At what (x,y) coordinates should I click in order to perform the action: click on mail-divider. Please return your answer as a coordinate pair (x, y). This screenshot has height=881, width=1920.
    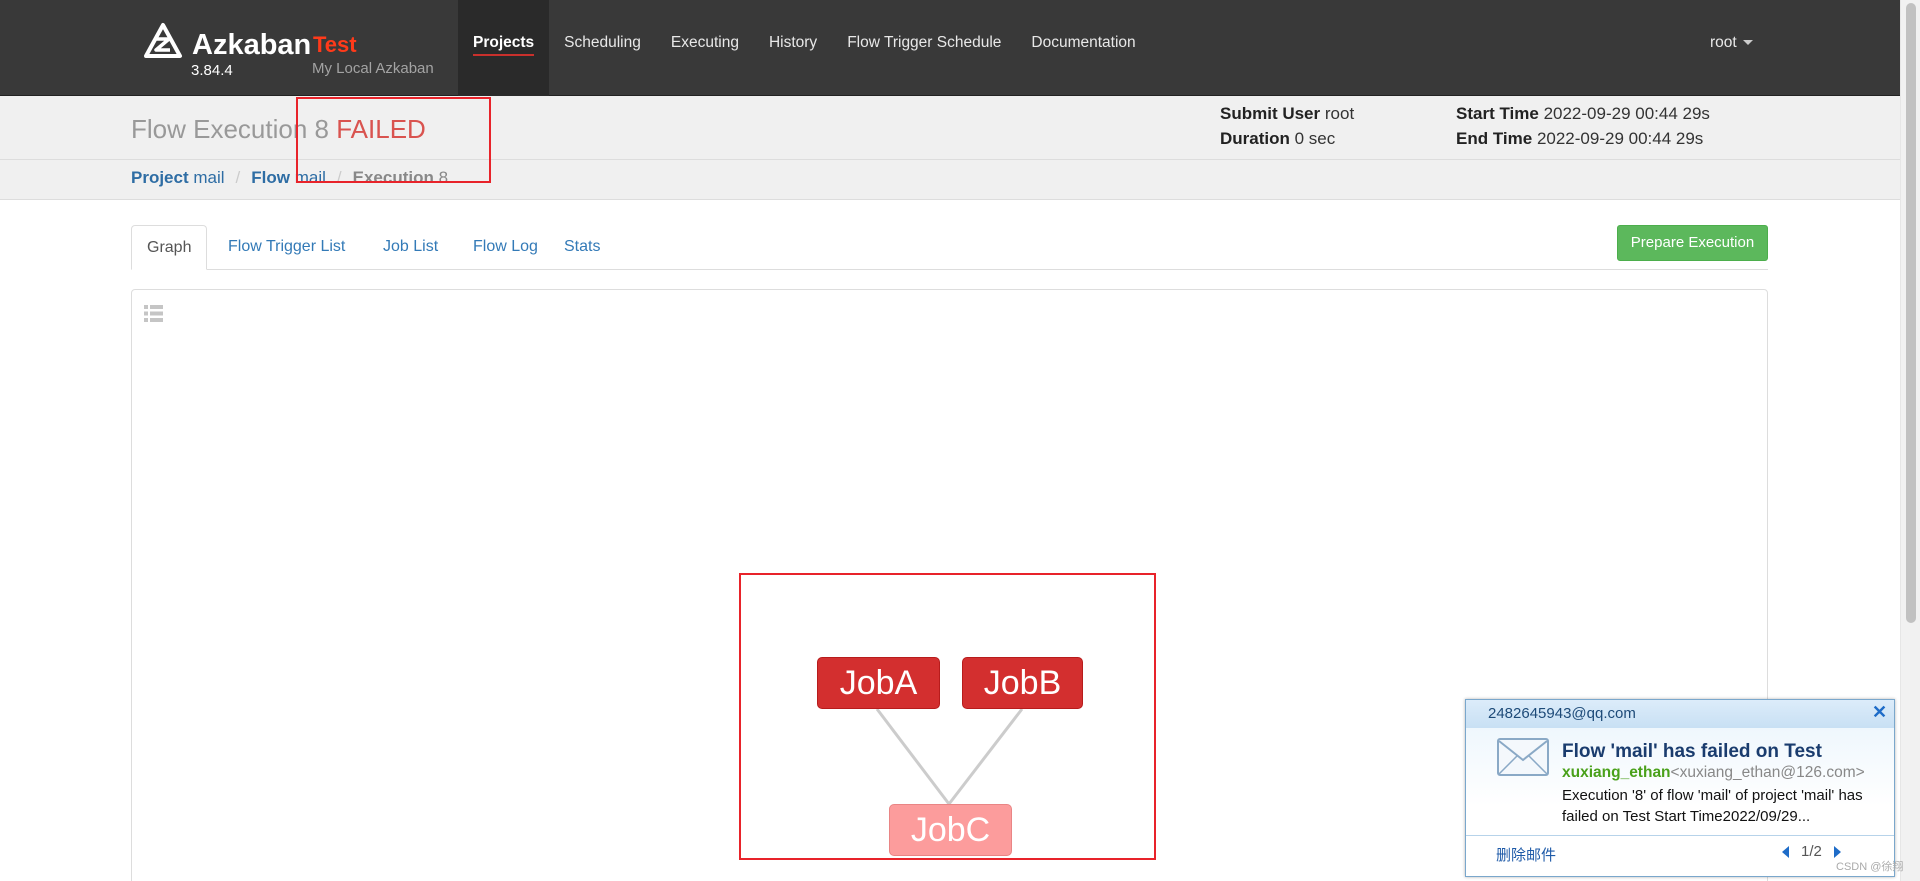
    Looking at the image, I should click on (1680, 835).